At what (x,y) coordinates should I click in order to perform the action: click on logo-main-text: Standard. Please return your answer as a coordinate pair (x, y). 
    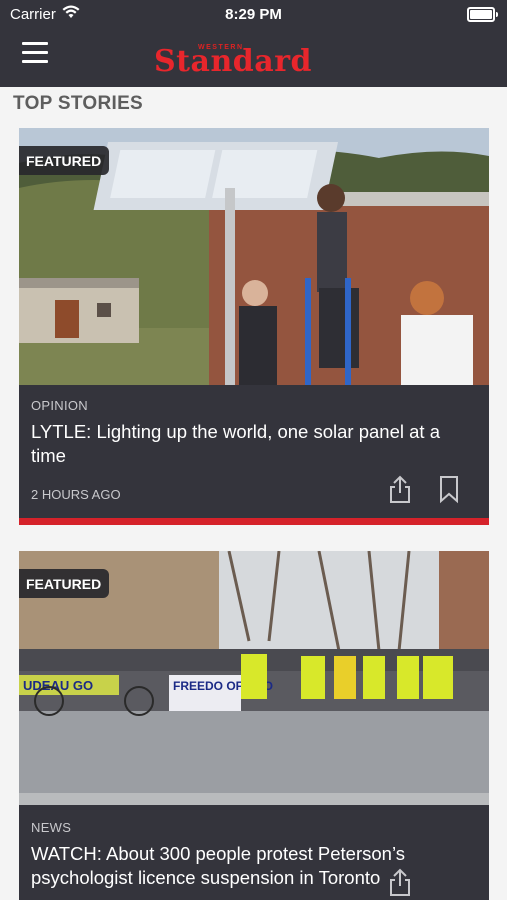
    Looking at the image, I should click on (233, 61).